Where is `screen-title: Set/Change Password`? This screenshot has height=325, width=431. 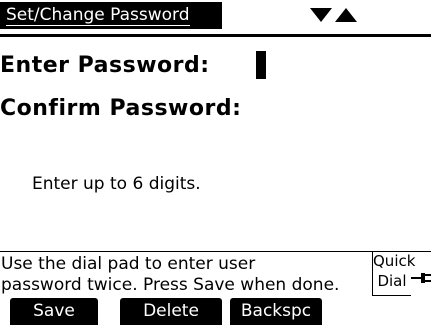 screen-title: Set/Change Password is located at coordinates (111, 15).